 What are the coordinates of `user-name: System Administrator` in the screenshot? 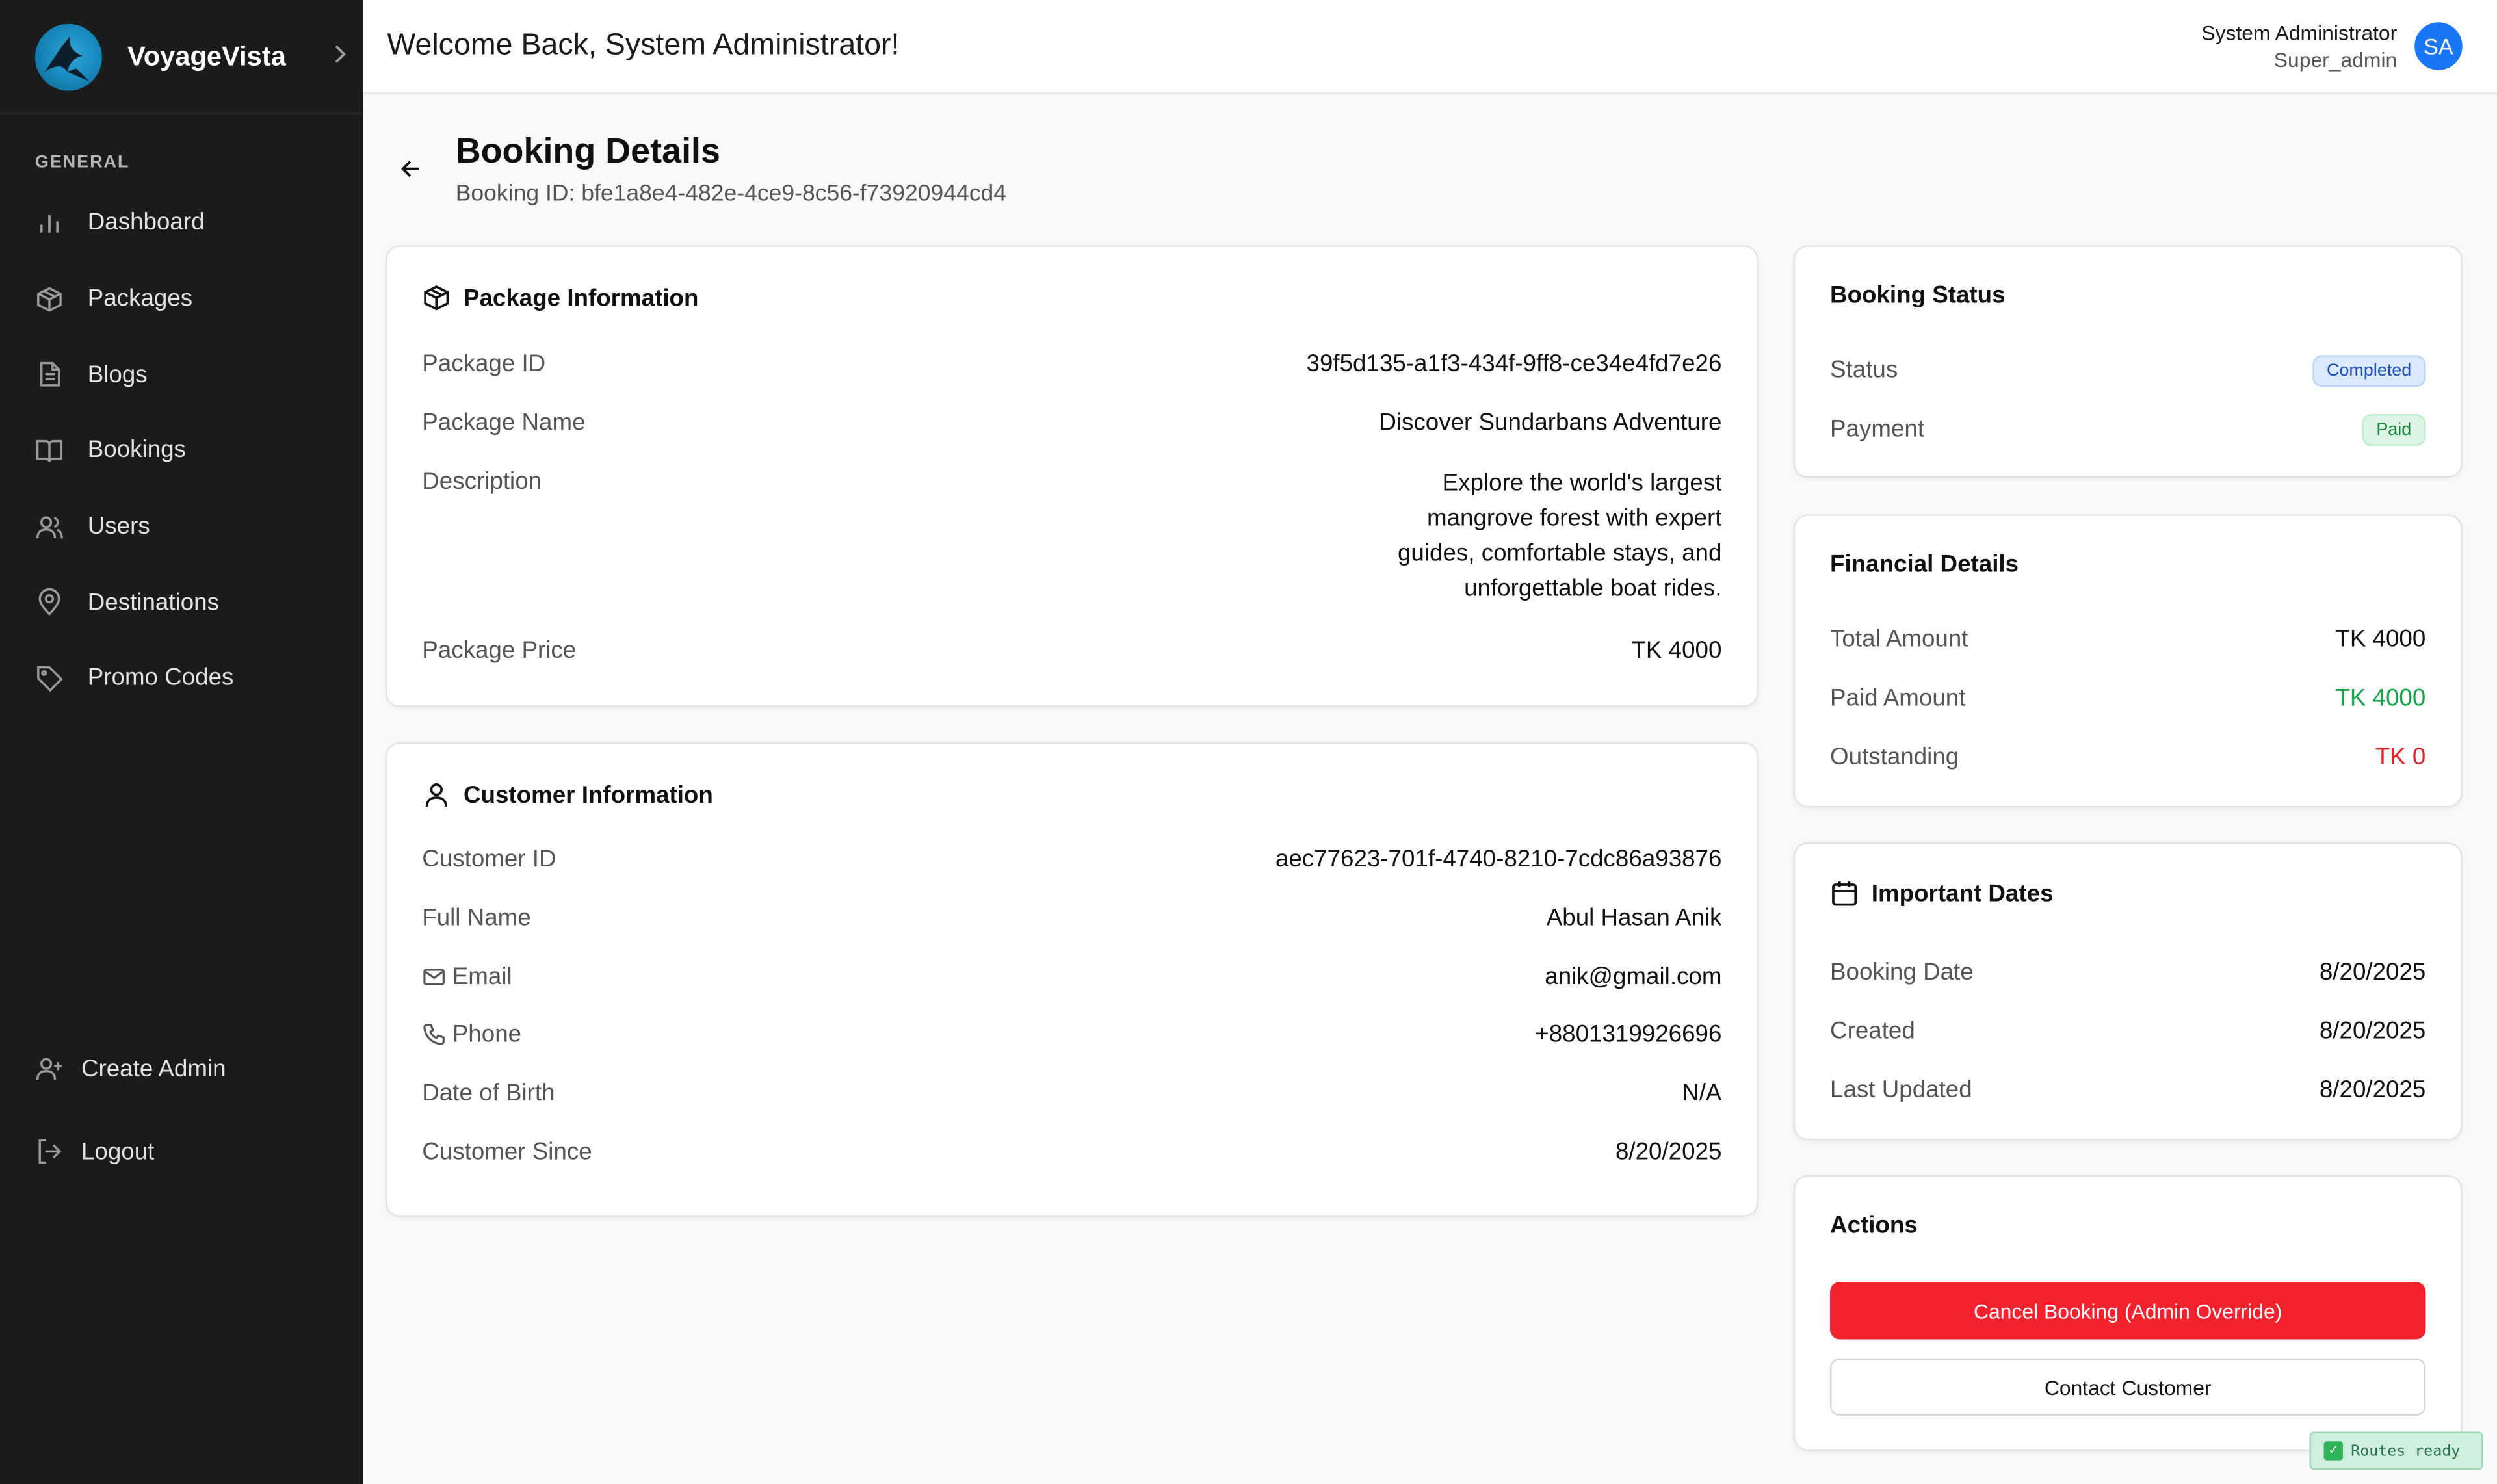 It's located at (2299, 32).